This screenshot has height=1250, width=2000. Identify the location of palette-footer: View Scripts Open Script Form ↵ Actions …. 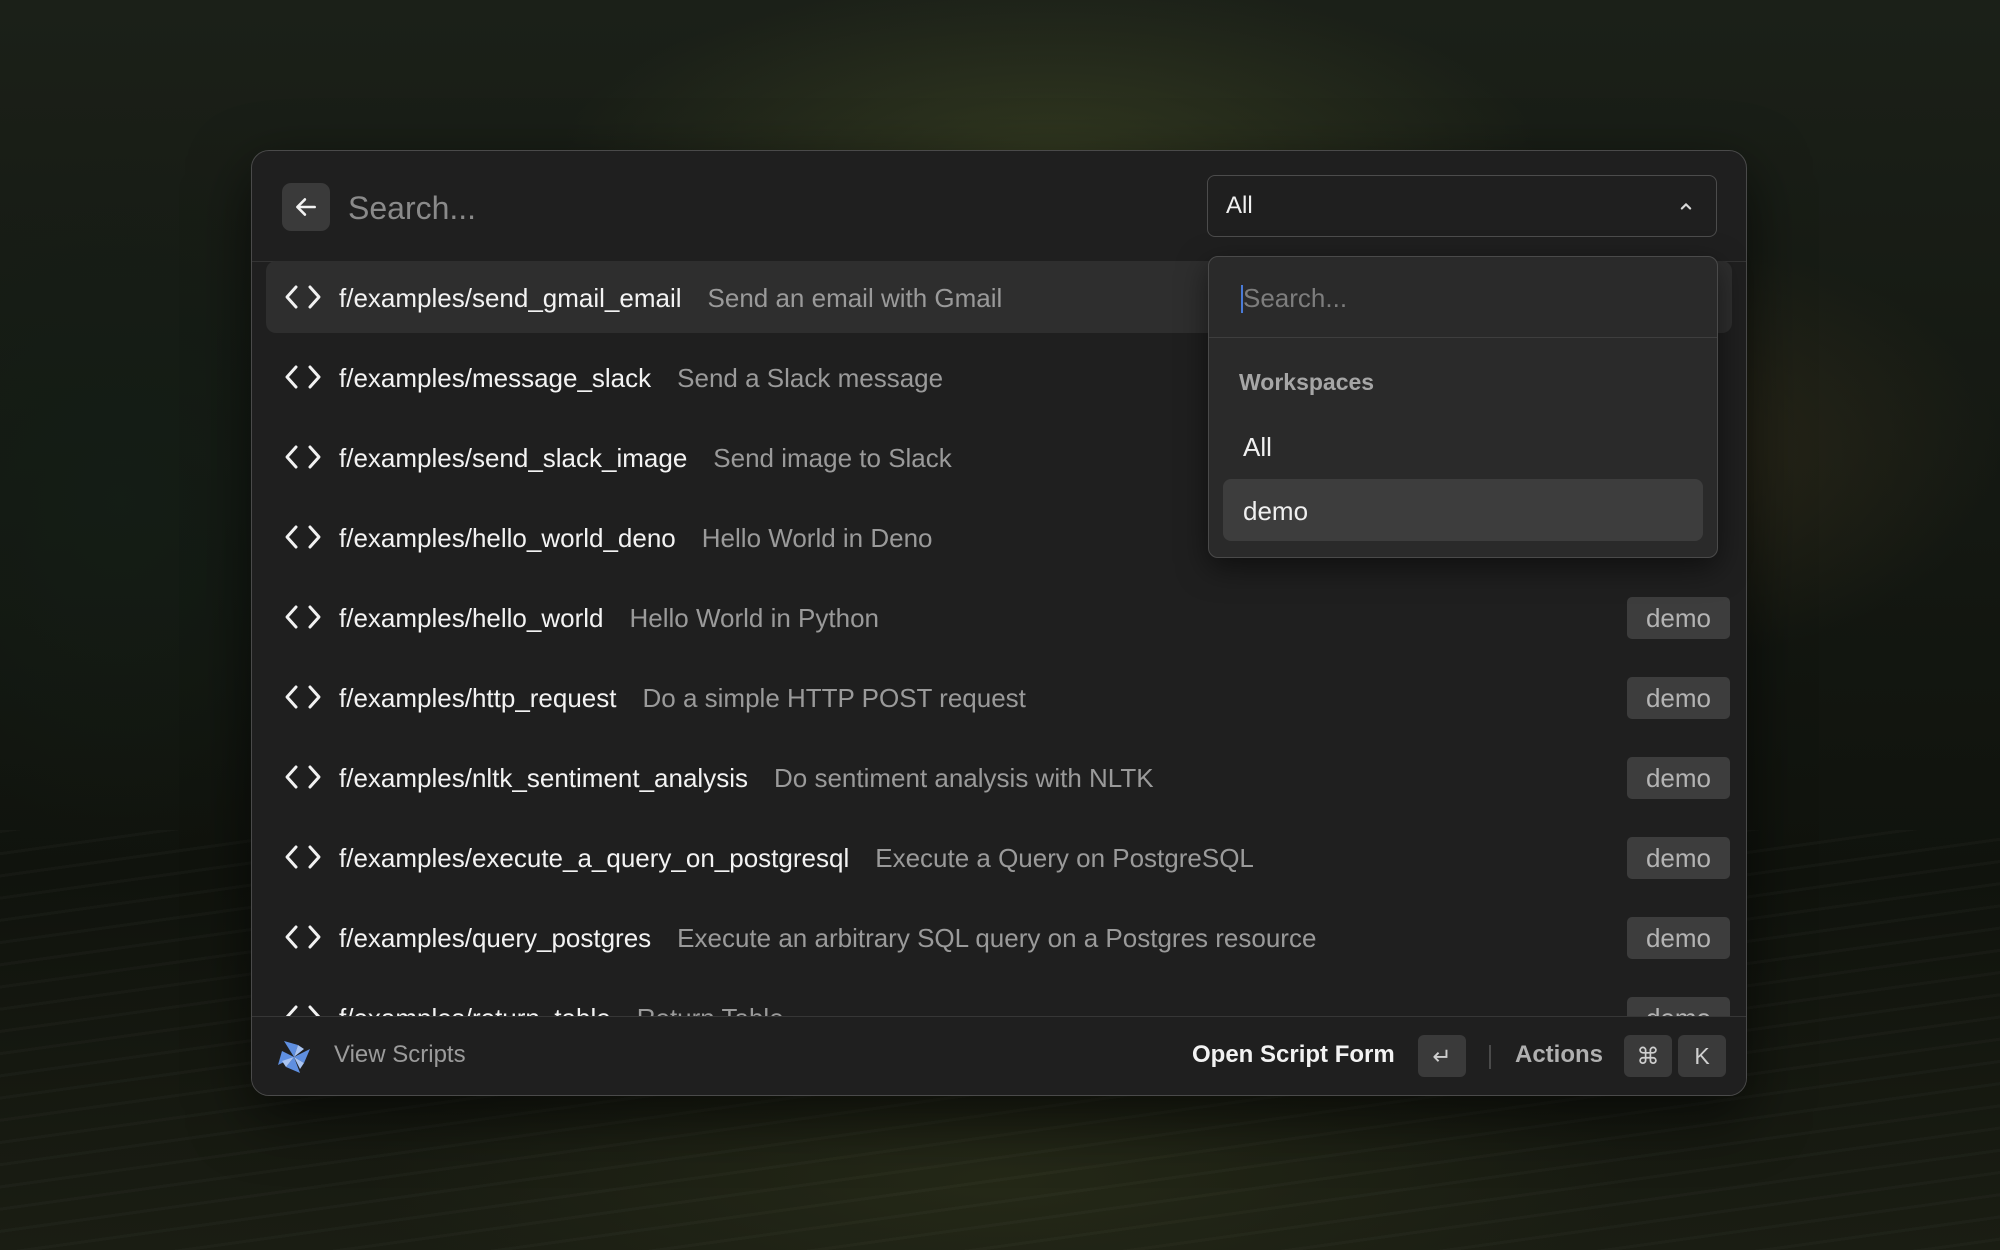
(999, 1055).